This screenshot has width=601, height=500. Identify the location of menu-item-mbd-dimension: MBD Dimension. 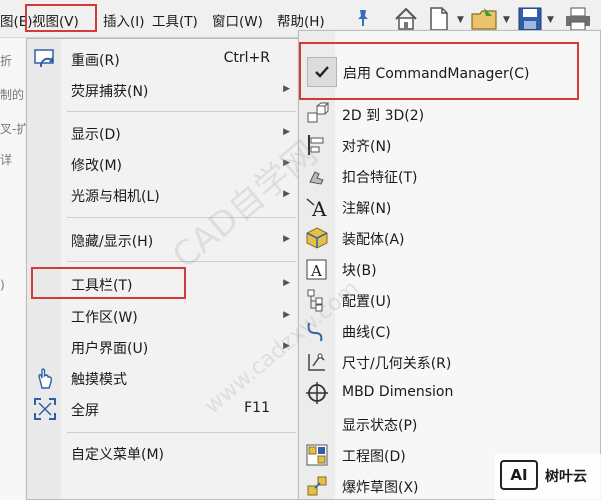
(449, 393).